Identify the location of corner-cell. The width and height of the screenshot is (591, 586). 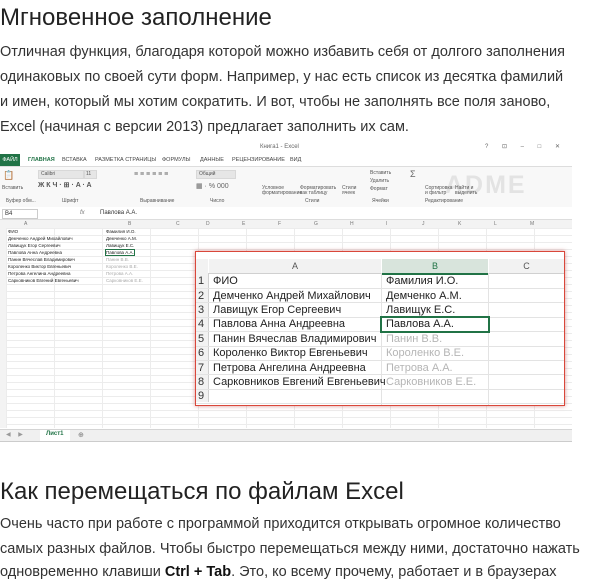
(202, 266).